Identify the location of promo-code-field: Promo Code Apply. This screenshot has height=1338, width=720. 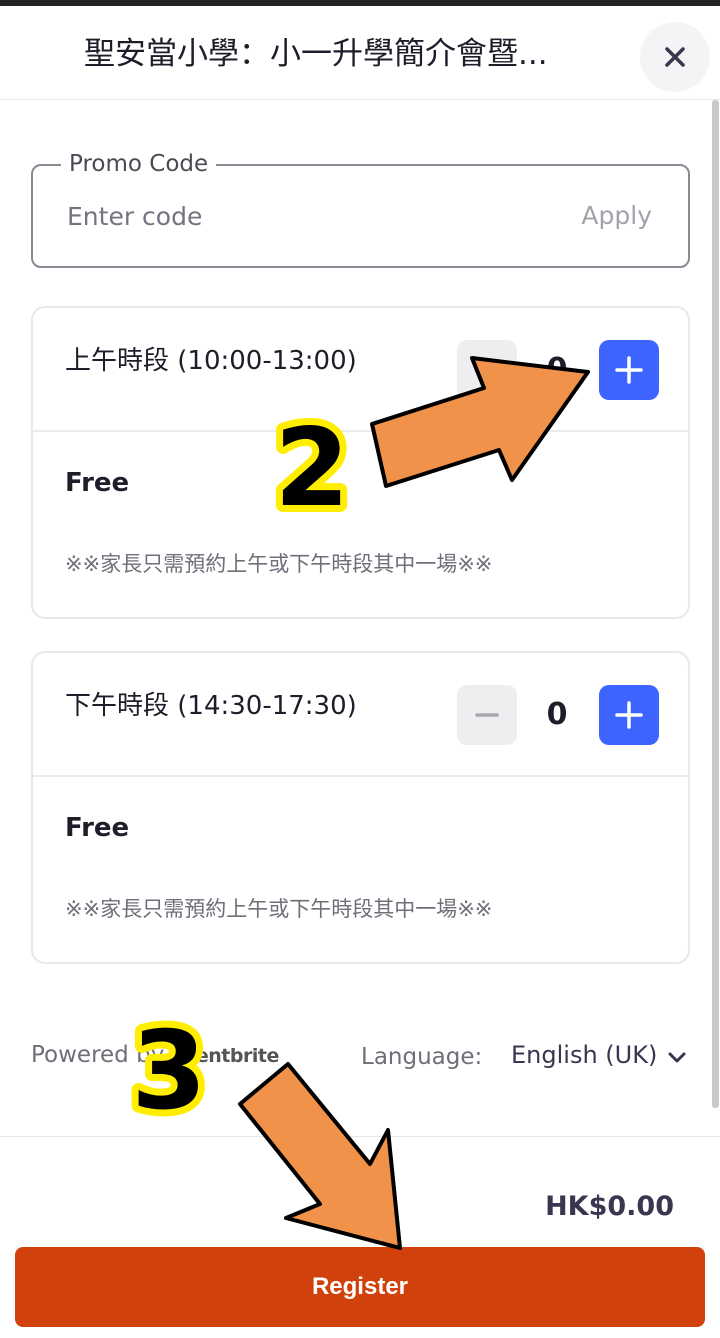
(360, 208).